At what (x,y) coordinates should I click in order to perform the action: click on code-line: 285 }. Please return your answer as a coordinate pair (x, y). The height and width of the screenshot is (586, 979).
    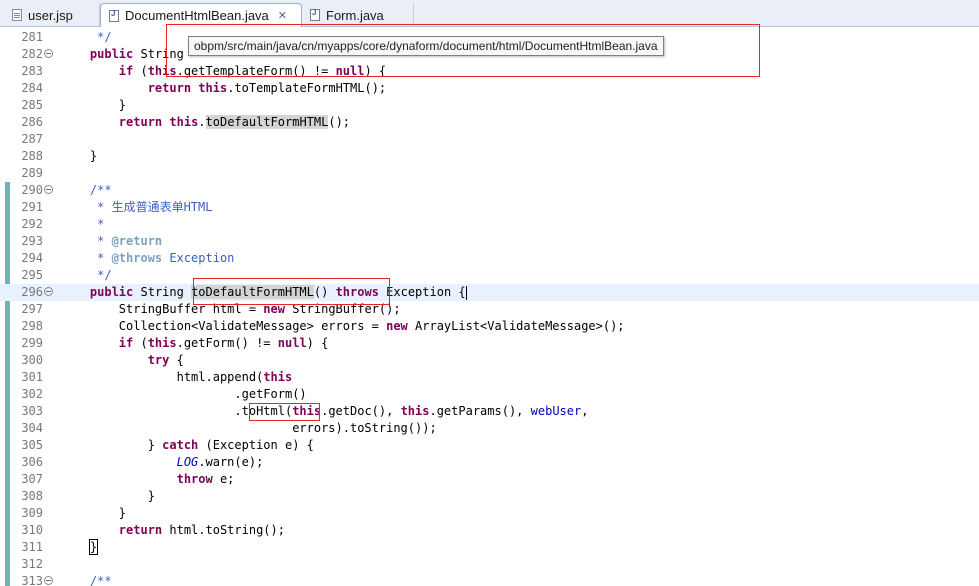
    Looking at the image, I should click on (489, 105).